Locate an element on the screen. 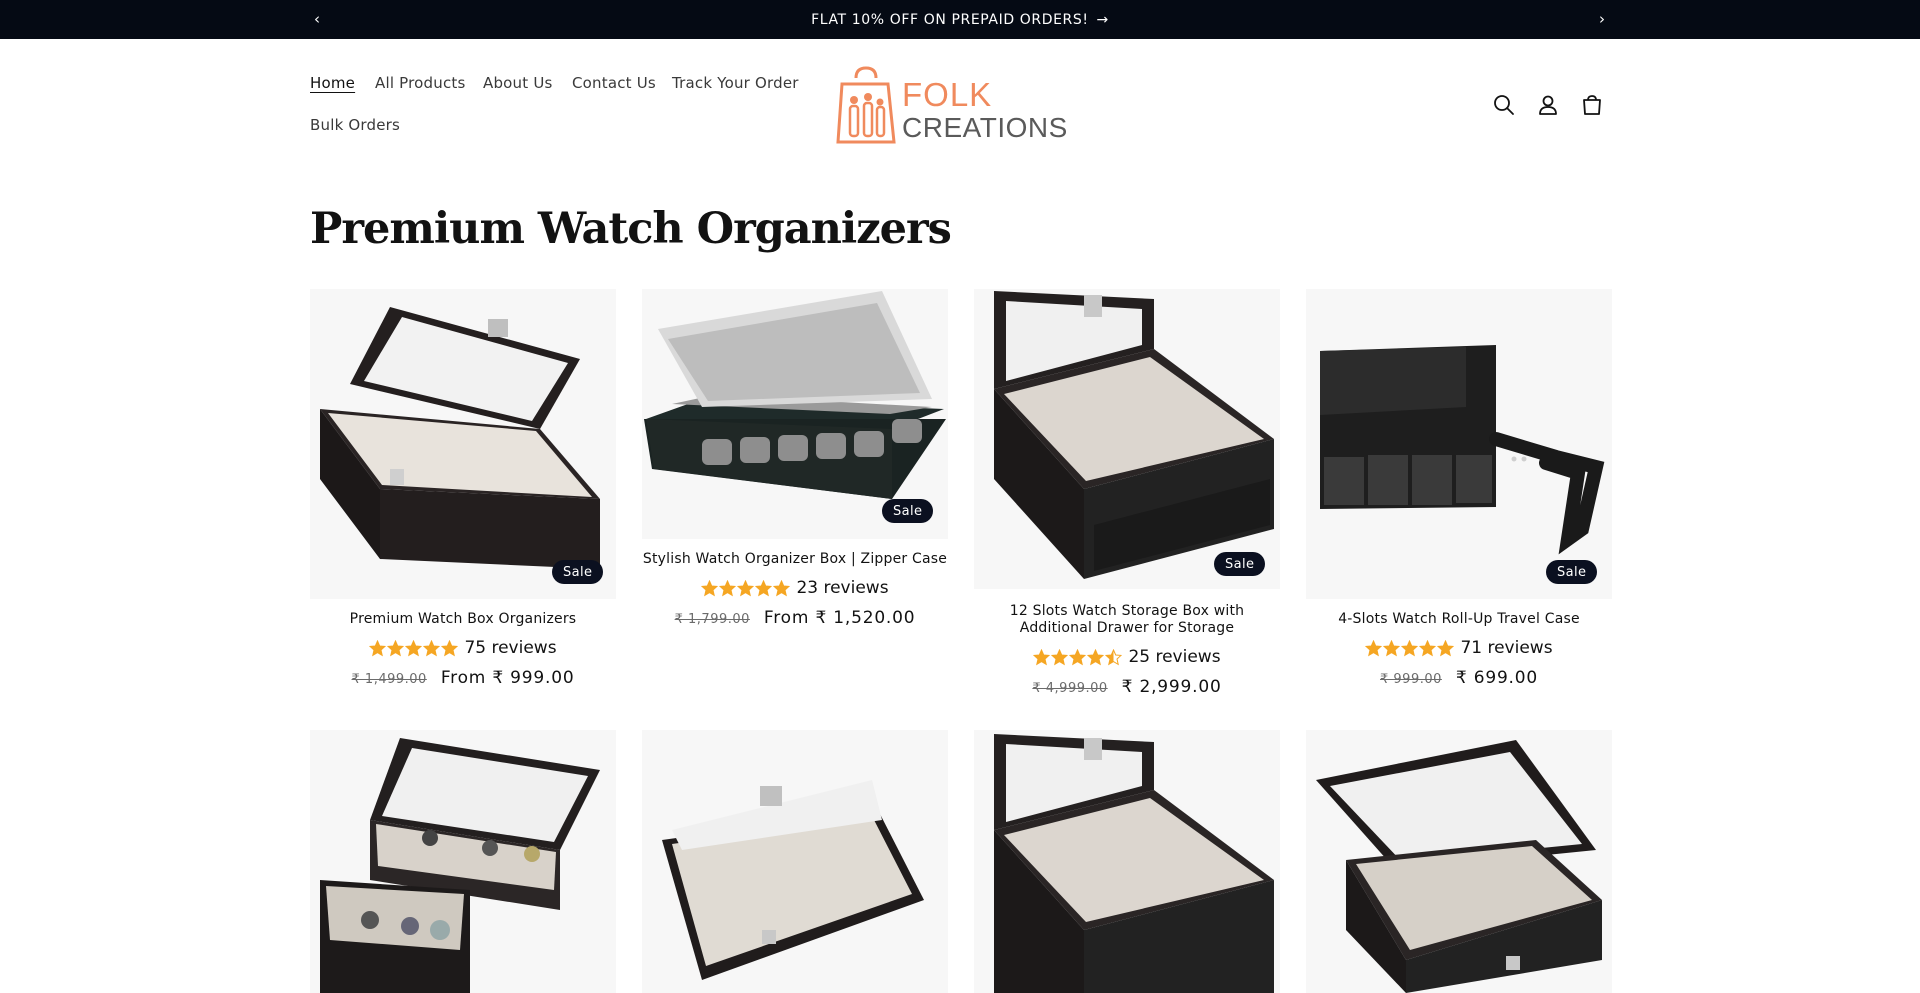 The width and height of the screenshot is (1920, 993). header-icons is located at coordinates (1545, 105).